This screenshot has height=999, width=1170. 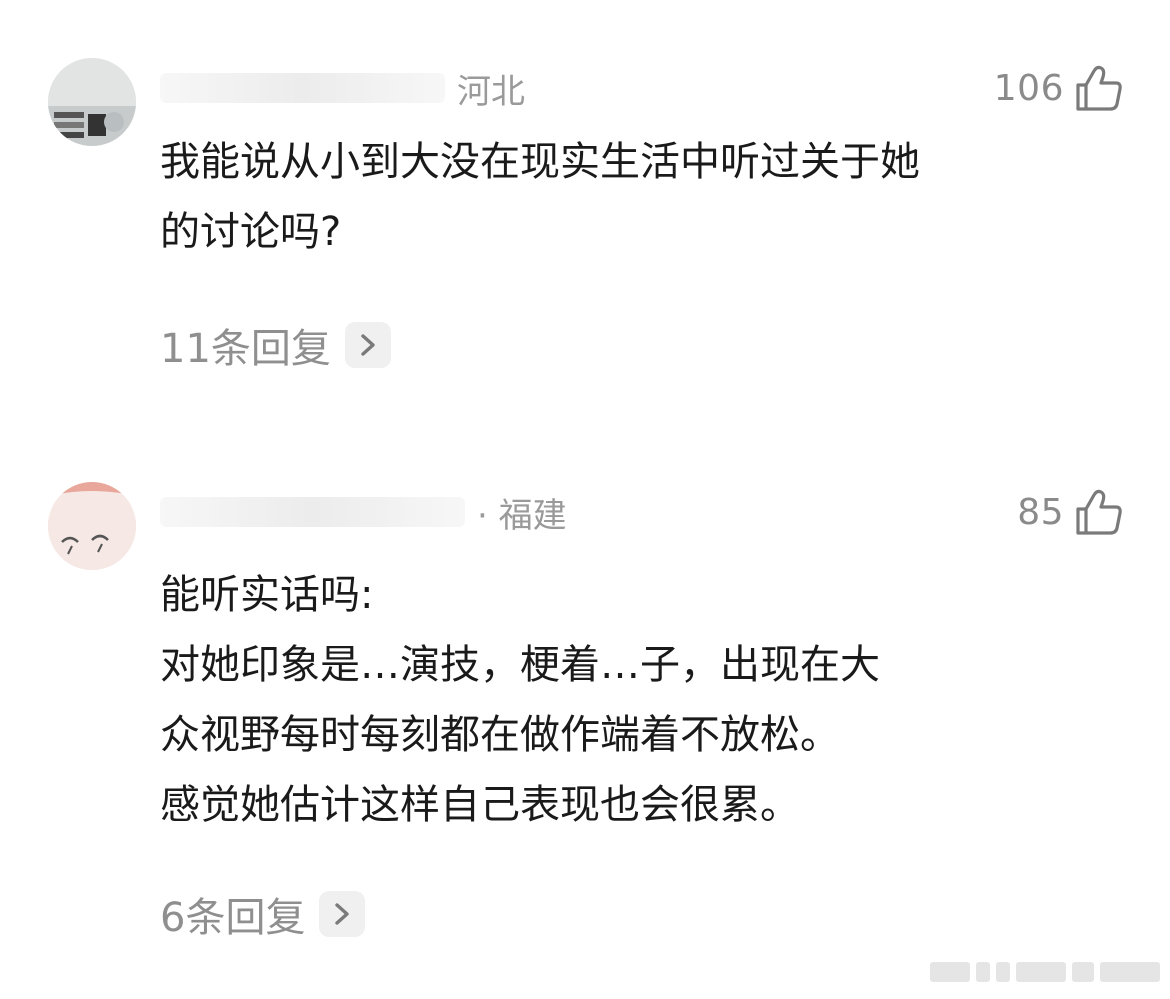 What do you see at coordinates (245, 349) in the screenshot?
I see `replies-count-label: 11条回复` at bounding box center [245, 349].